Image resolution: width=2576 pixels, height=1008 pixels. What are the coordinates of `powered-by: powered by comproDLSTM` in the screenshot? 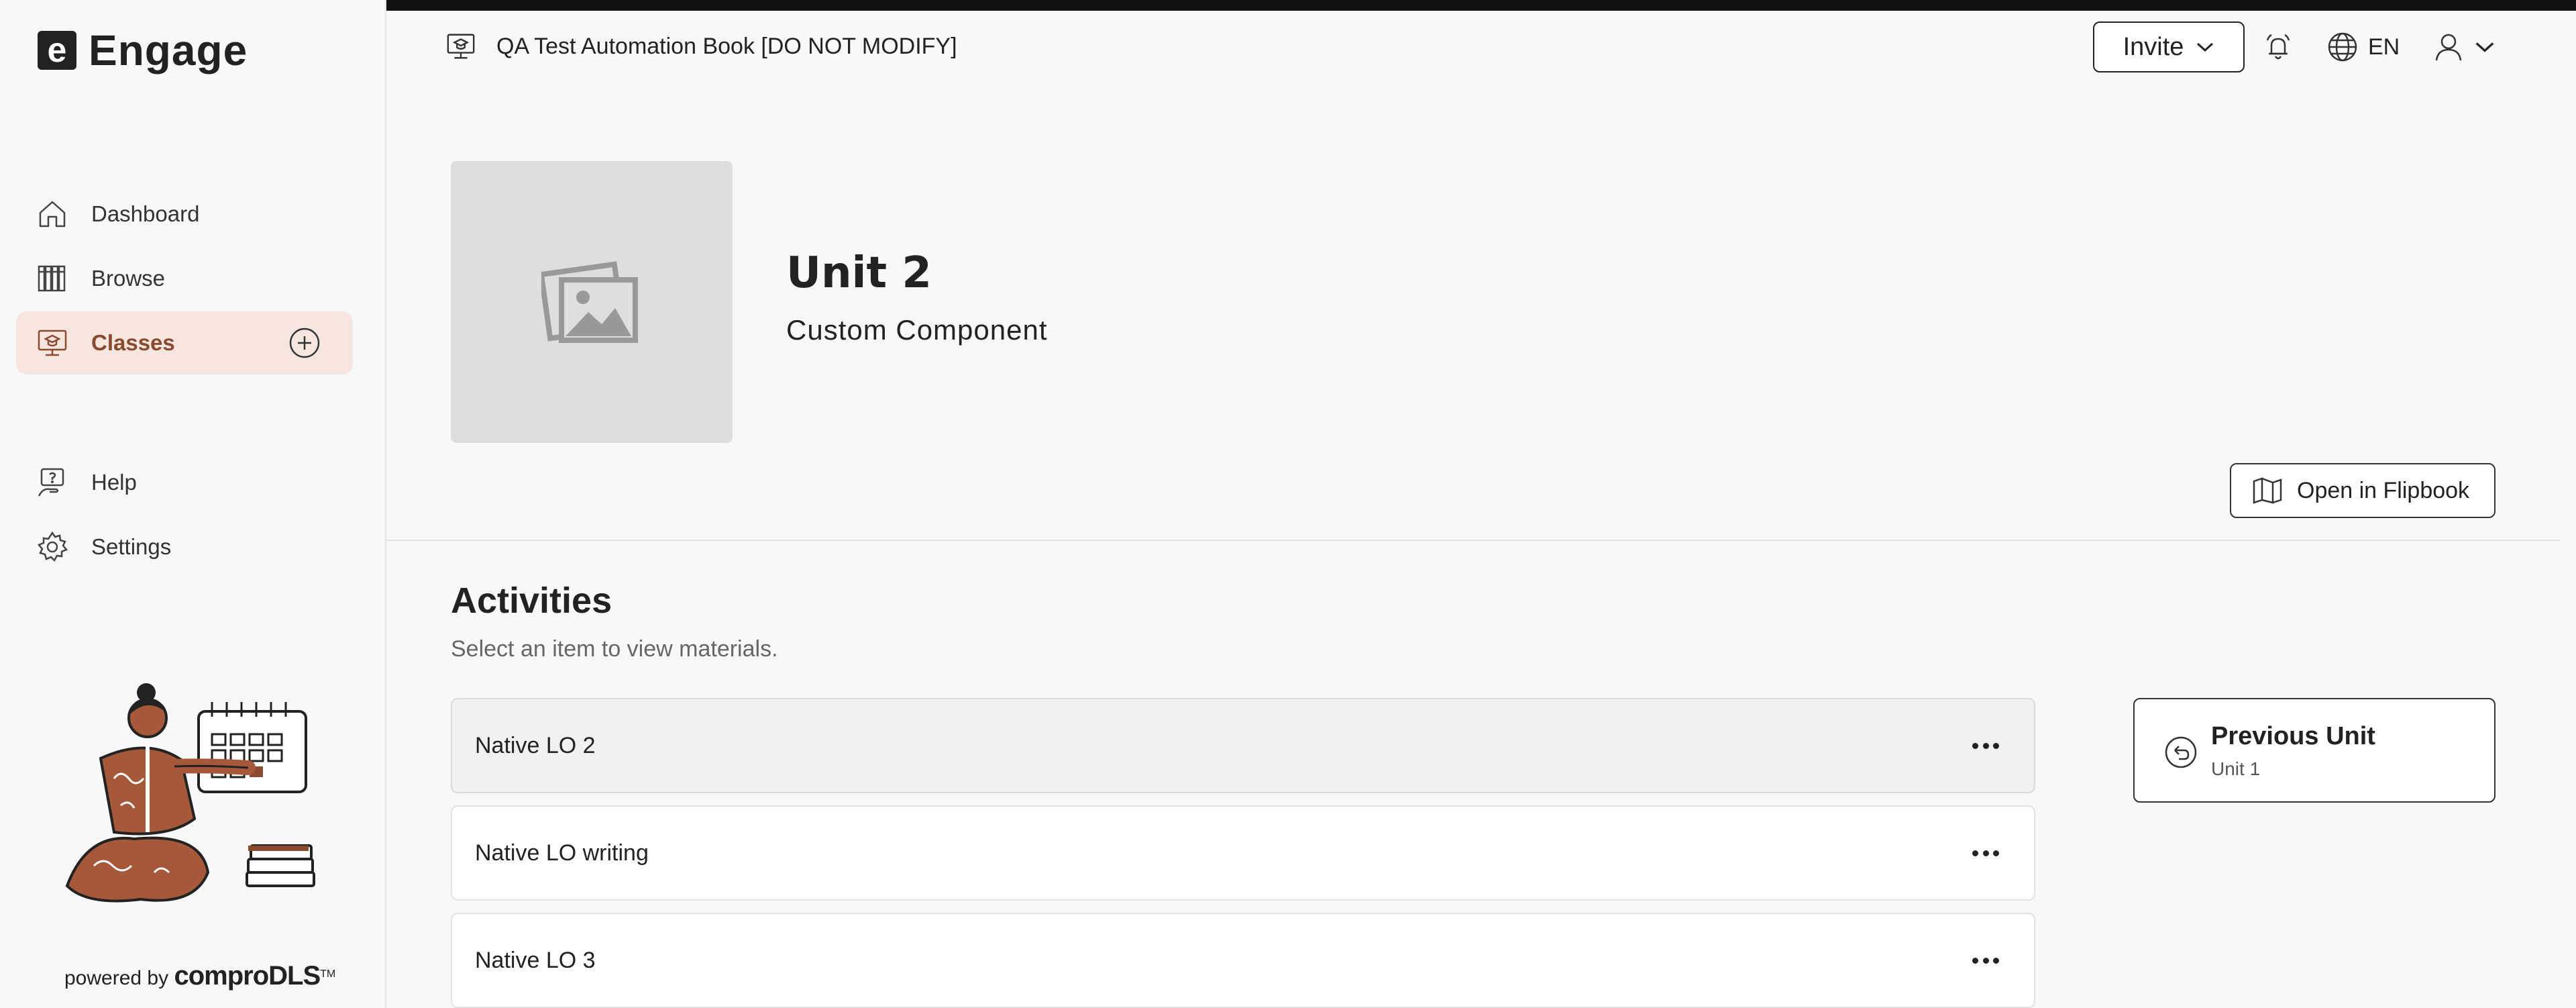 It's located at (199, 976).